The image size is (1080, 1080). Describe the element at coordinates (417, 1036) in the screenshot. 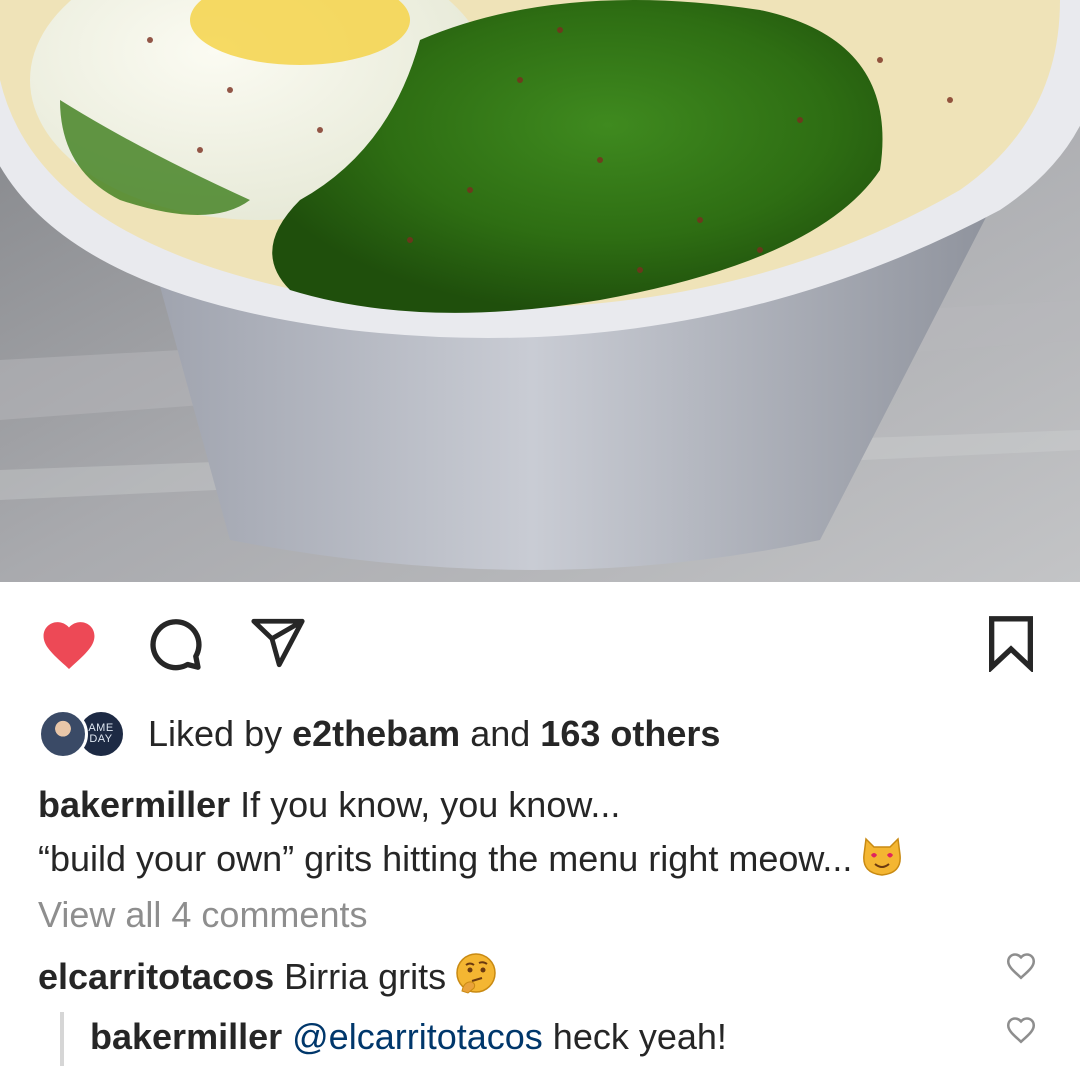

I see `reply-mention: @elcarritotacos` at that location.